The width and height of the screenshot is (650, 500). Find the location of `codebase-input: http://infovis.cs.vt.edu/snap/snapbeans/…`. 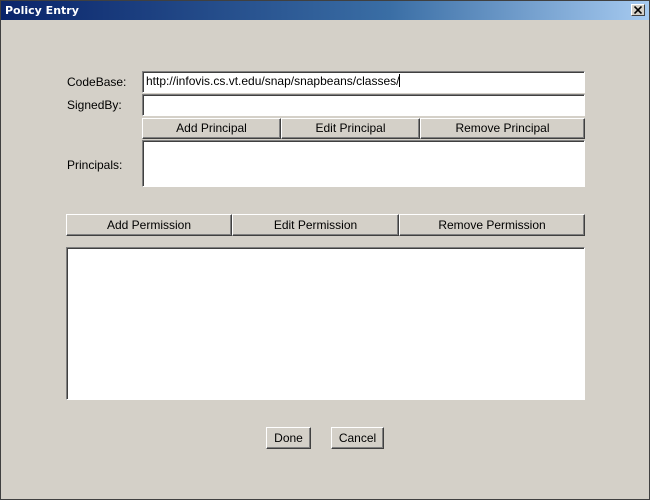

codebase-input: http://infovis.cs.vt.edu/snap/snapbeans/… is located at coordinates (363, 82).